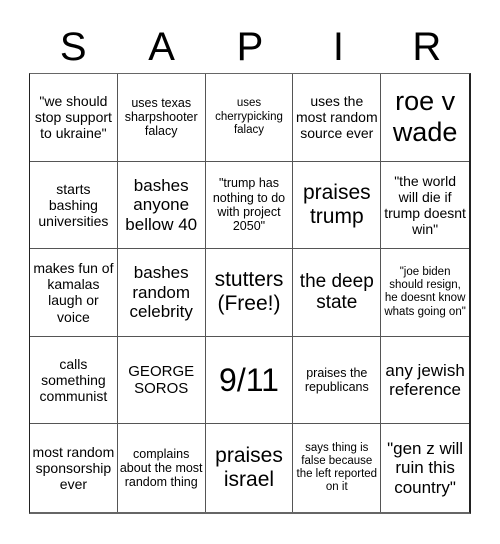 The height and width of the screenshot is (544, 500). I want to click on bingo-cell: any jewish reference, so click(425, 381).